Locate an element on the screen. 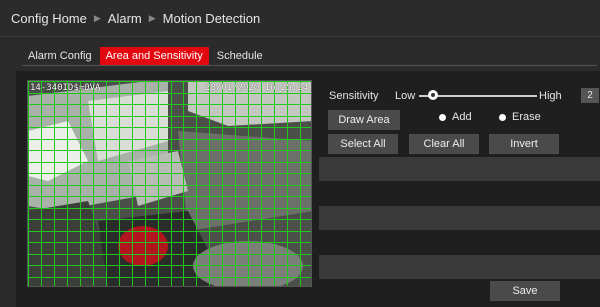  add-radio-label: Add is located at coordinates (462, 117).